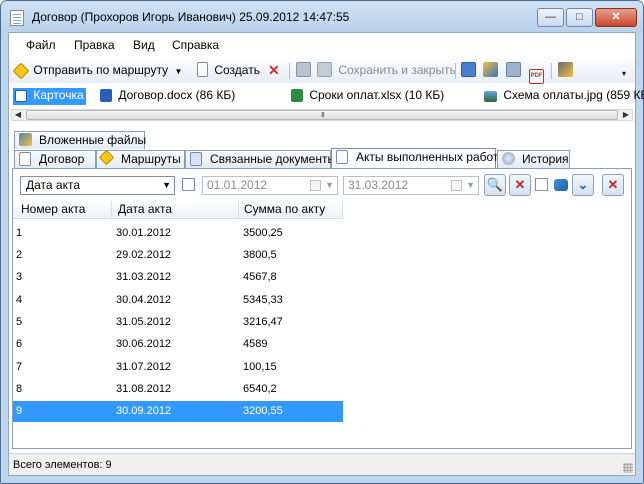  What do you see at coordinates (616, 17) in the screenshot?
I see `close-button: ✕` at bounding box center [616, 17].